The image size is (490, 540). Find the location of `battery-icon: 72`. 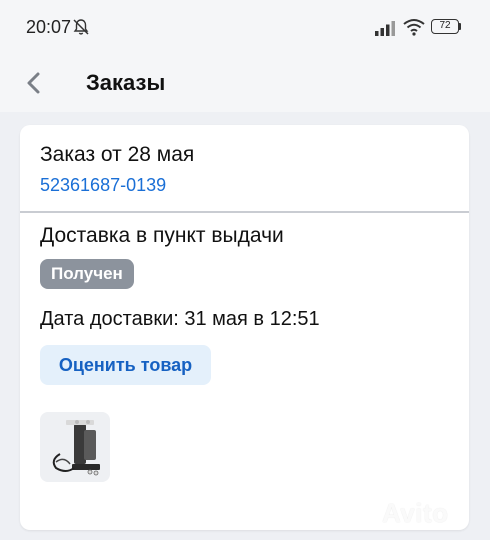

battery-icon: 72 is located at coordinates (445, 26).